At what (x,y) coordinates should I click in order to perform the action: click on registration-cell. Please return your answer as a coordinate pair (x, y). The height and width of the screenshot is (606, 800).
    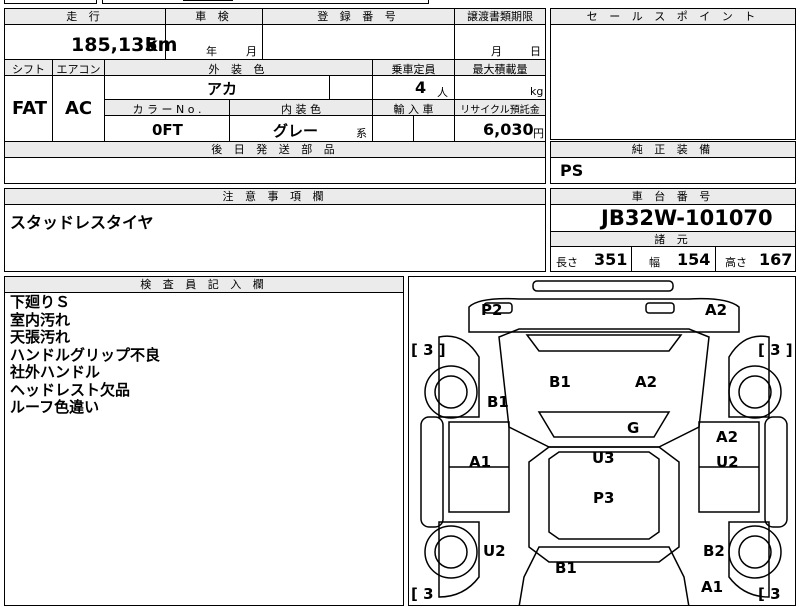
    Looking at the image, I should click on (359, 42).